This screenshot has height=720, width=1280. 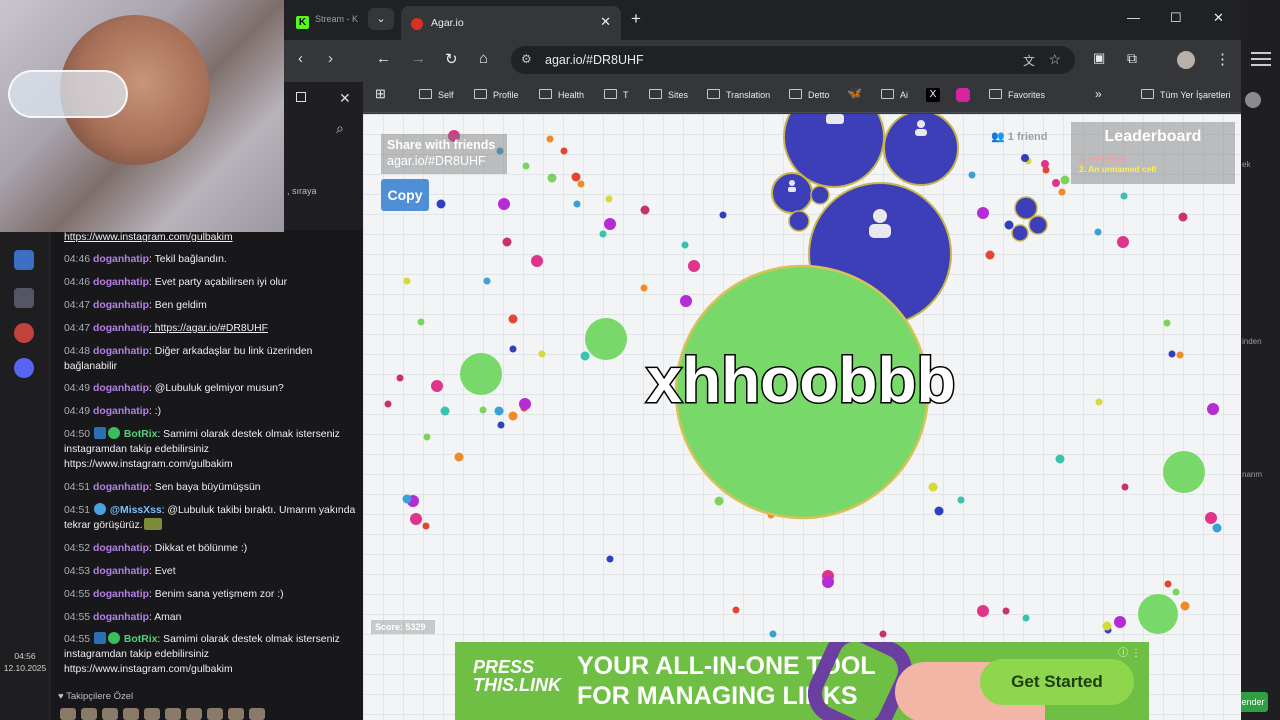 What do you see at coordinates (24, 368) in the screenshot?
I see `taskbar-discord-icon` at bounding box center [24, 368].